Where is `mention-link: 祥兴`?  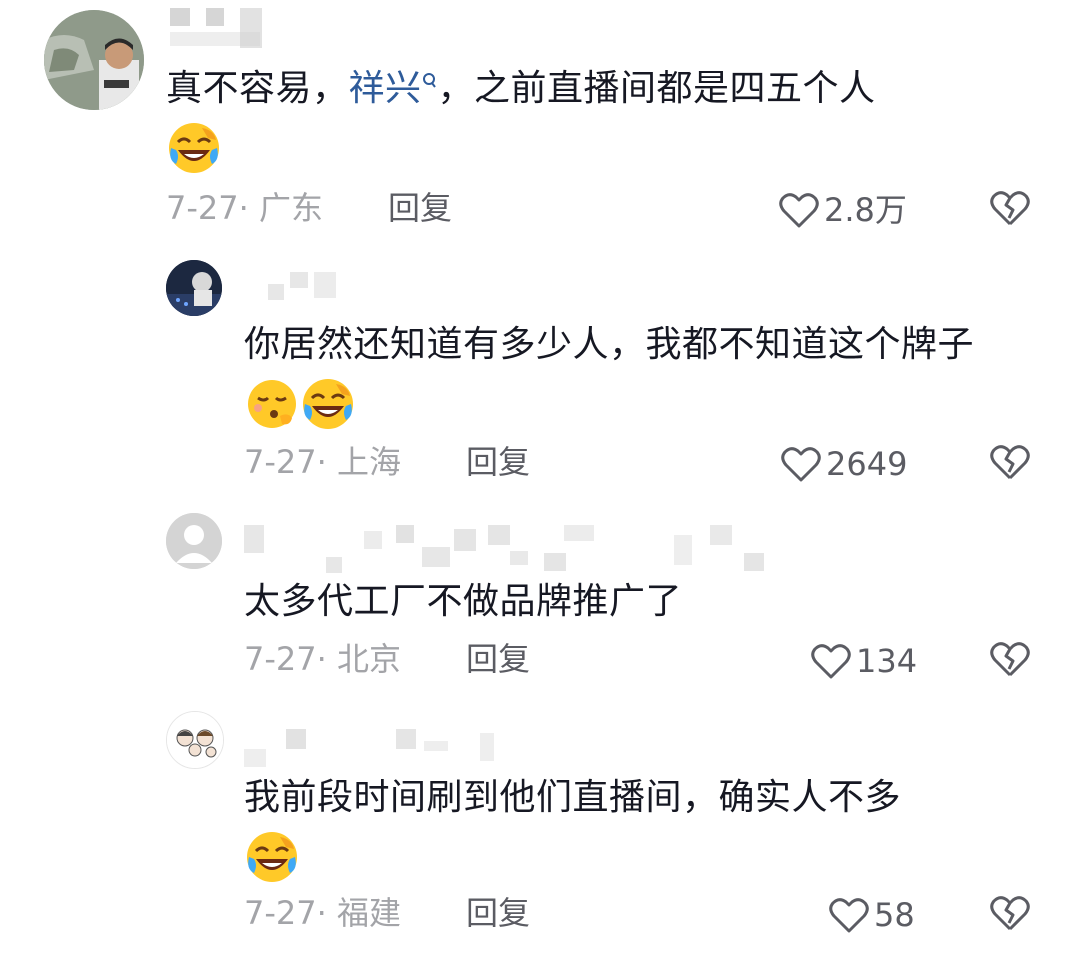 mention-link: 祥兴 is located at coordinates (393, 88).